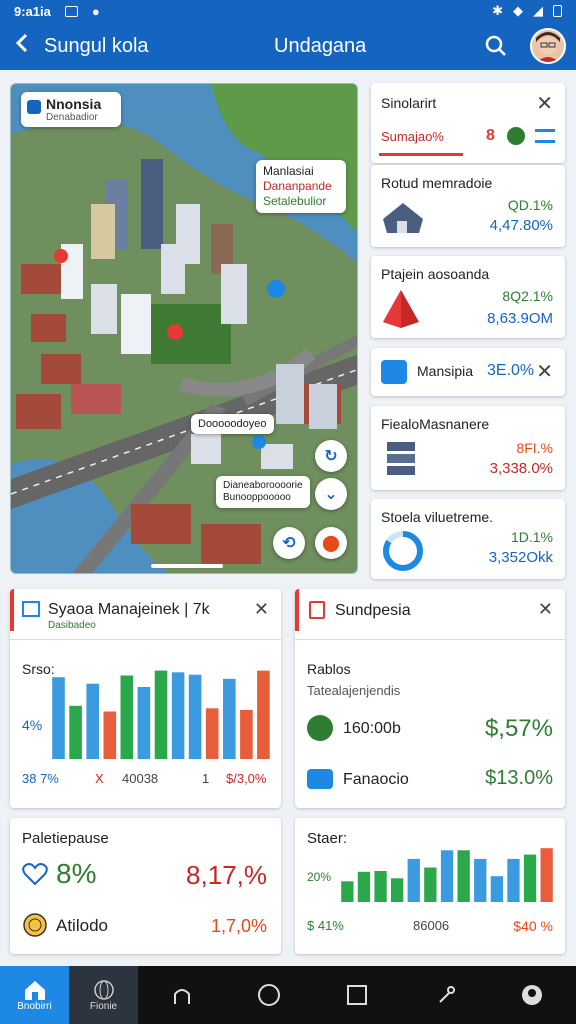 This screenshot has width=576, height=1024. Describe the element at coordinates (301, 186) in the screenshot. I see `map-callout: Manlasiai Dananpande Setalebulior` at that location.